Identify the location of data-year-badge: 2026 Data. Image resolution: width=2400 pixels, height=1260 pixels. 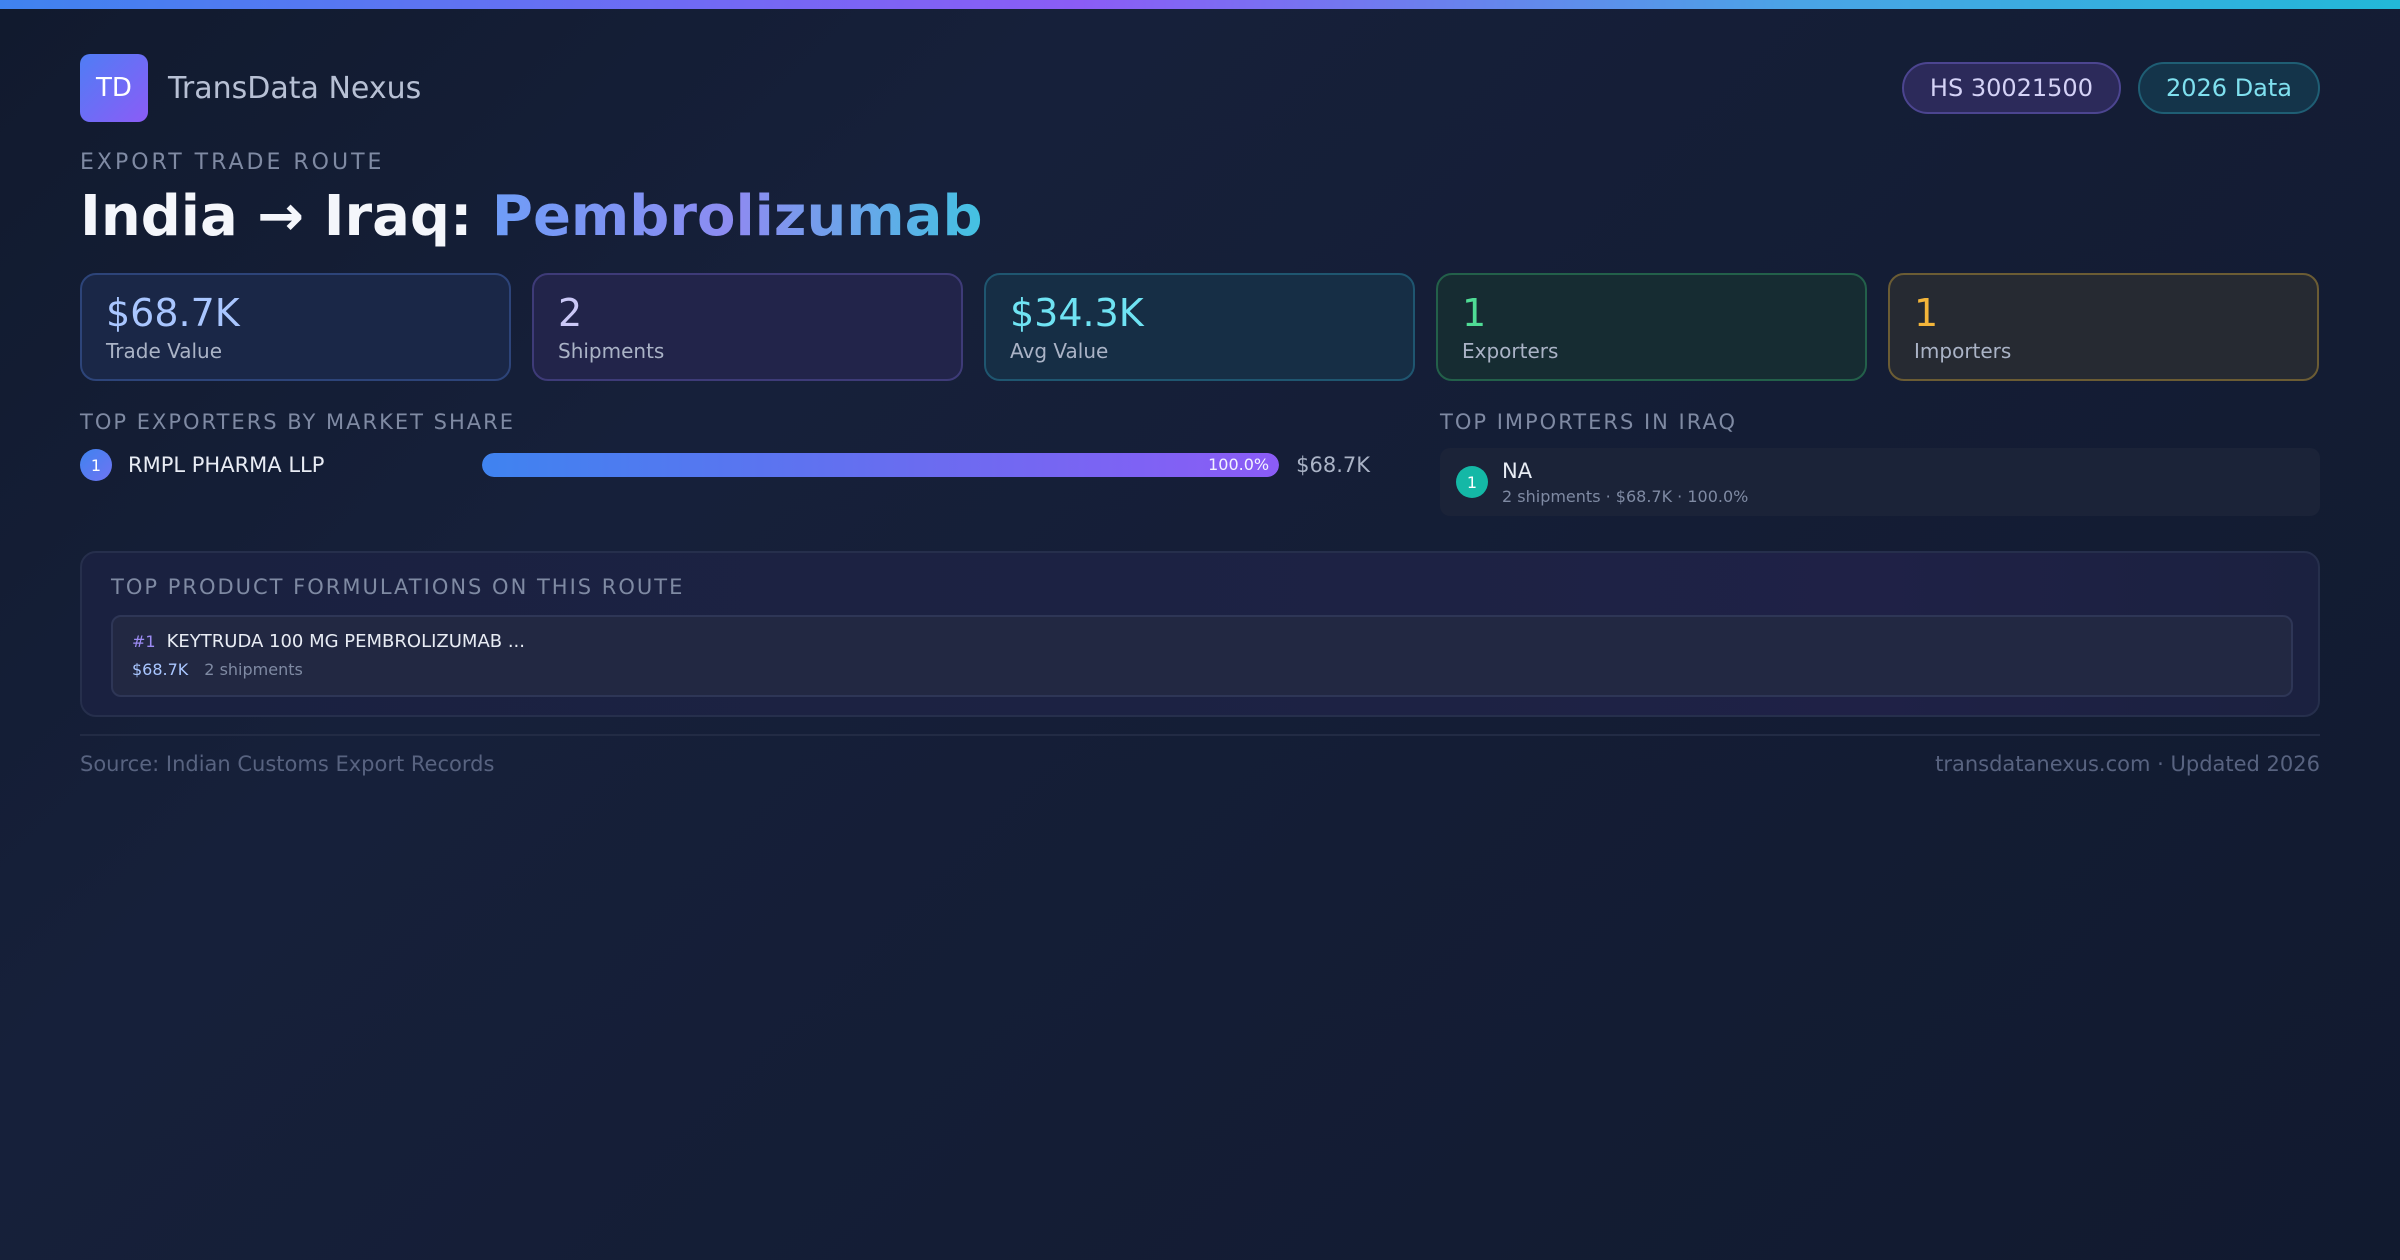
(2228, 88).